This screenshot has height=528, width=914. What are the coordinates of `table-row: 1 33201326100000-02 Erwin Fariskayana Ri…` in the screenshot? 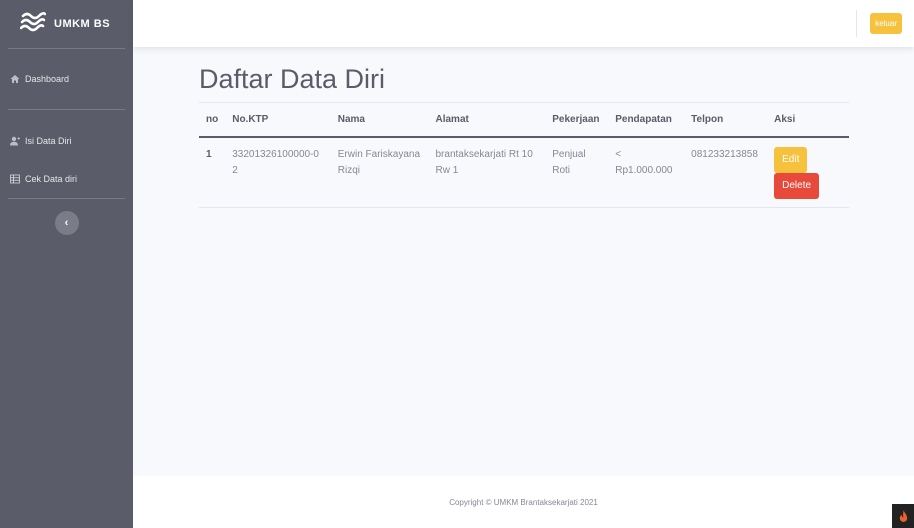 It's located at (524, 172).